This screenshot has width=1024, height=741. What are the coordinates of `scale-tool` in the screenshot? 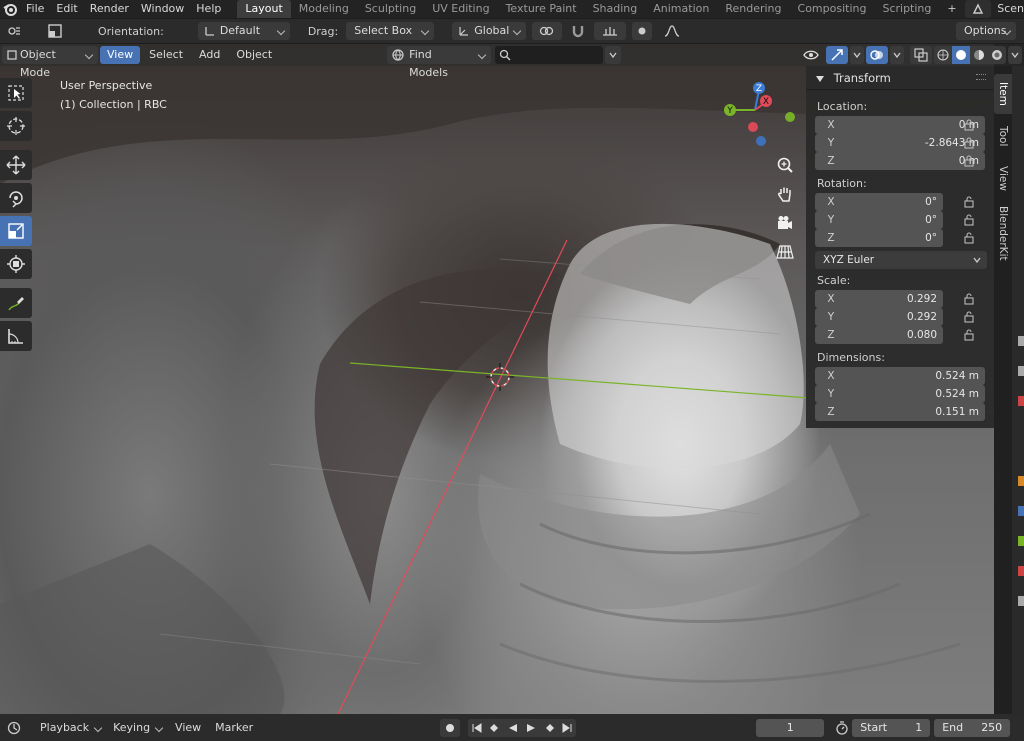 It's located at (16, 231).